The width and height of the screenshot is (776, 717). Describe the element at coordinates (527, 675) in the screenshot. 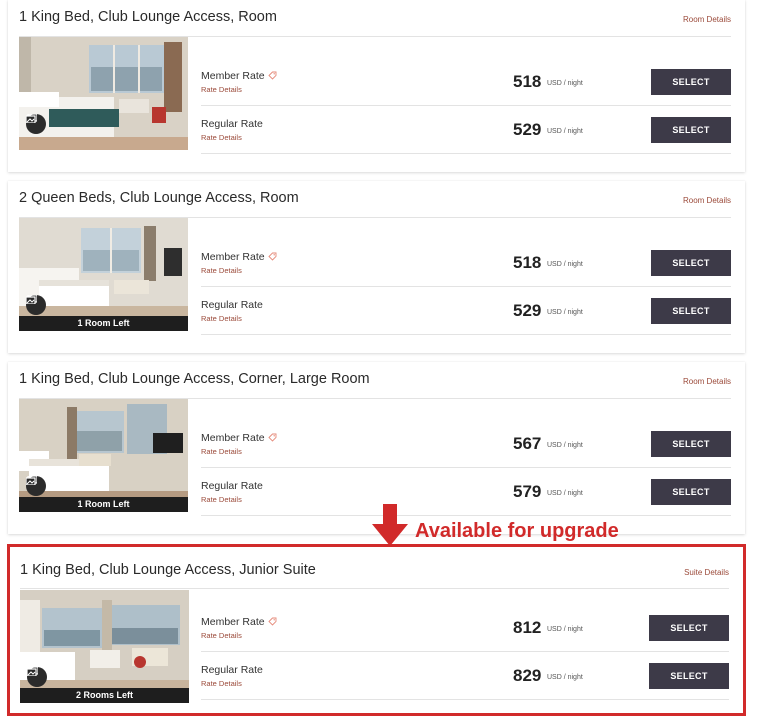

I see `price: 829` at that location.